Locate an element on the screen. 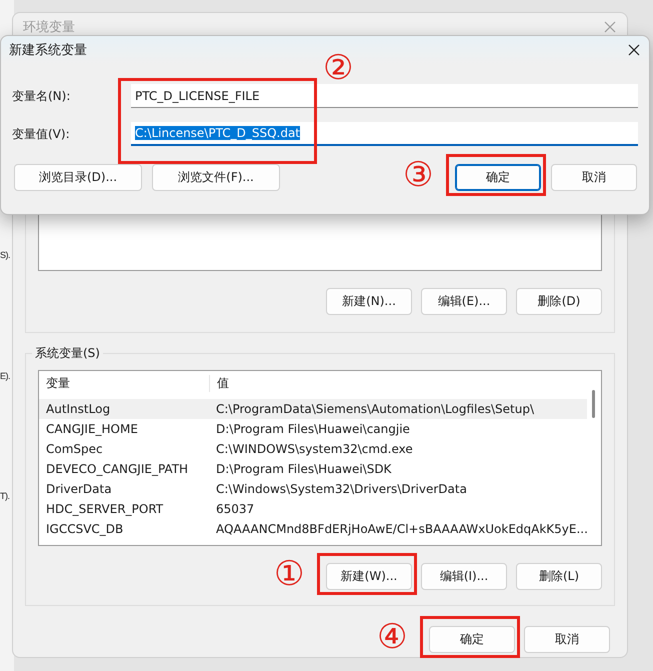 The height and width of the screenshot is (671, 653). step-number: ① is located at coordinates (289, 574).